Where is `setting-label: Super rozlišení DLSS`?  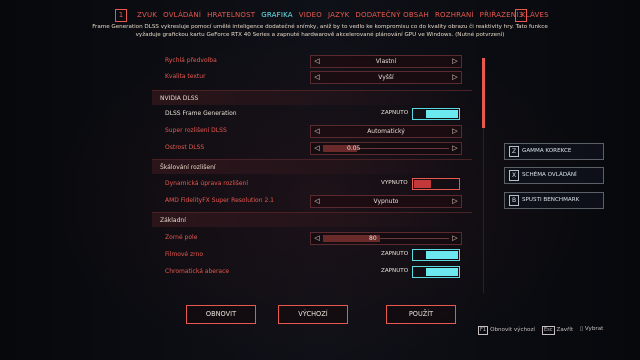
setting-label: Super rozlišení DLSS is located at coordinates (196, 130).